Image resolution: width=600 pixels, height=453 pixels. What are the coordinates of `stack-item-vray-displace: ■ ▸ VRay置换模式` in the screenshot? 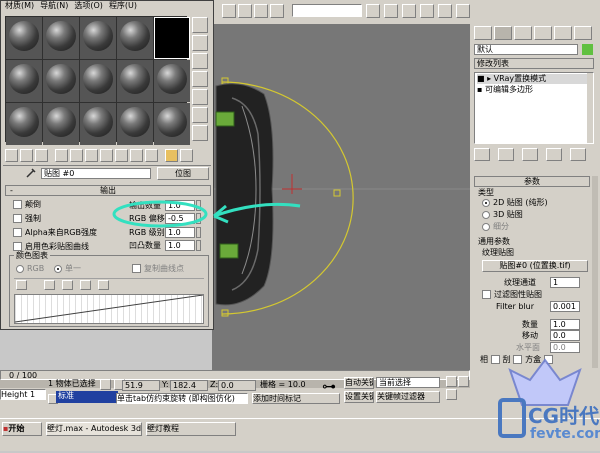 It's located at (534, 79).